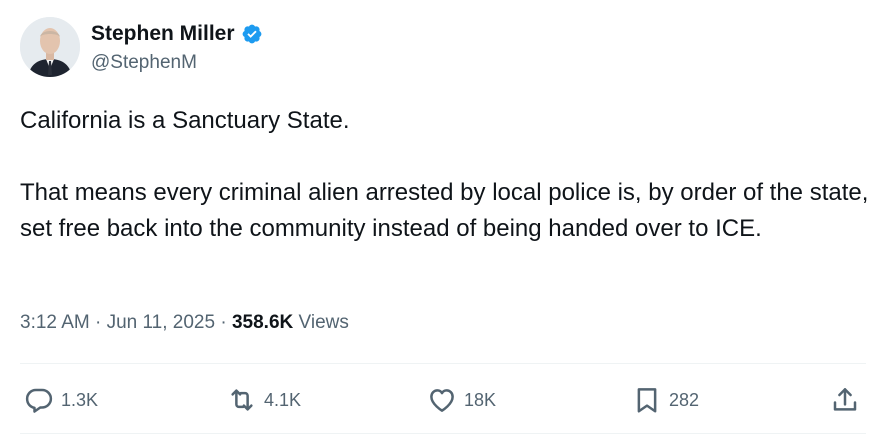 The width and height of the screenshot is (886, 436). I want to click on views-count: 358.6K, so click(262, 322).